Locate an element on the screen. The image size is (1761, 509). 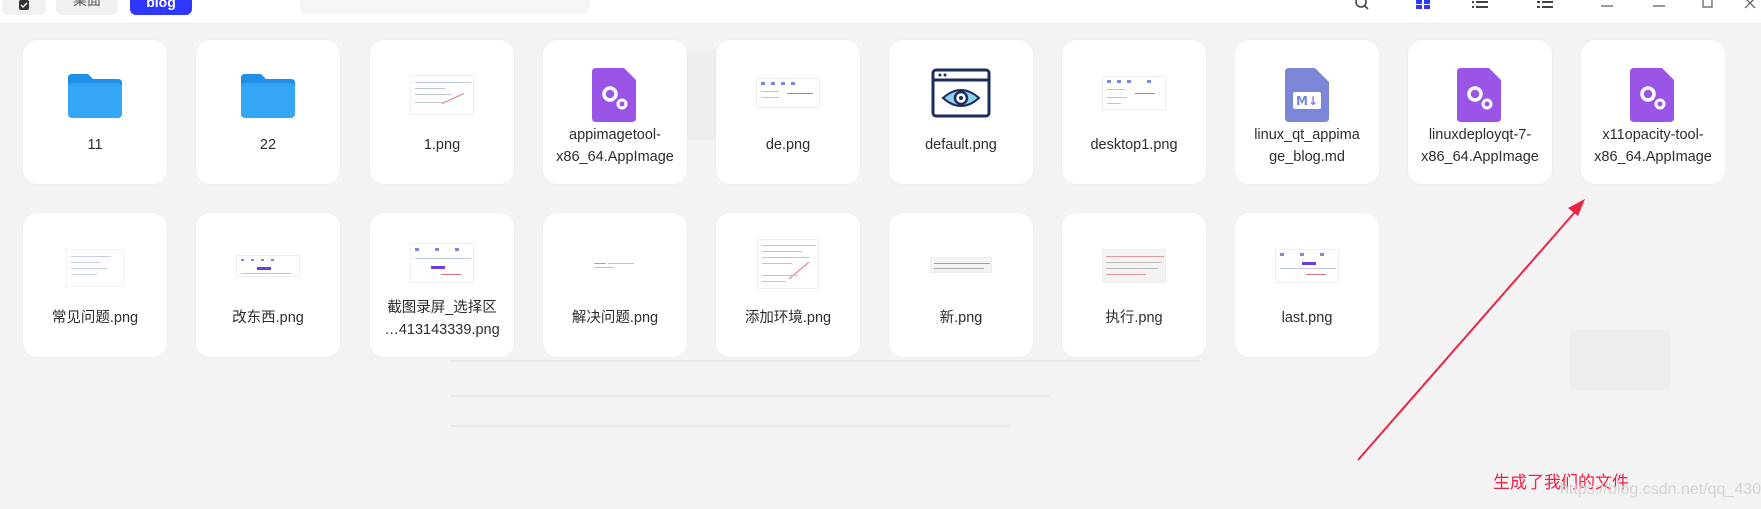
watermark: https://blog.csdn.net/qq_43081702 is located at coordinates (1660, 489).